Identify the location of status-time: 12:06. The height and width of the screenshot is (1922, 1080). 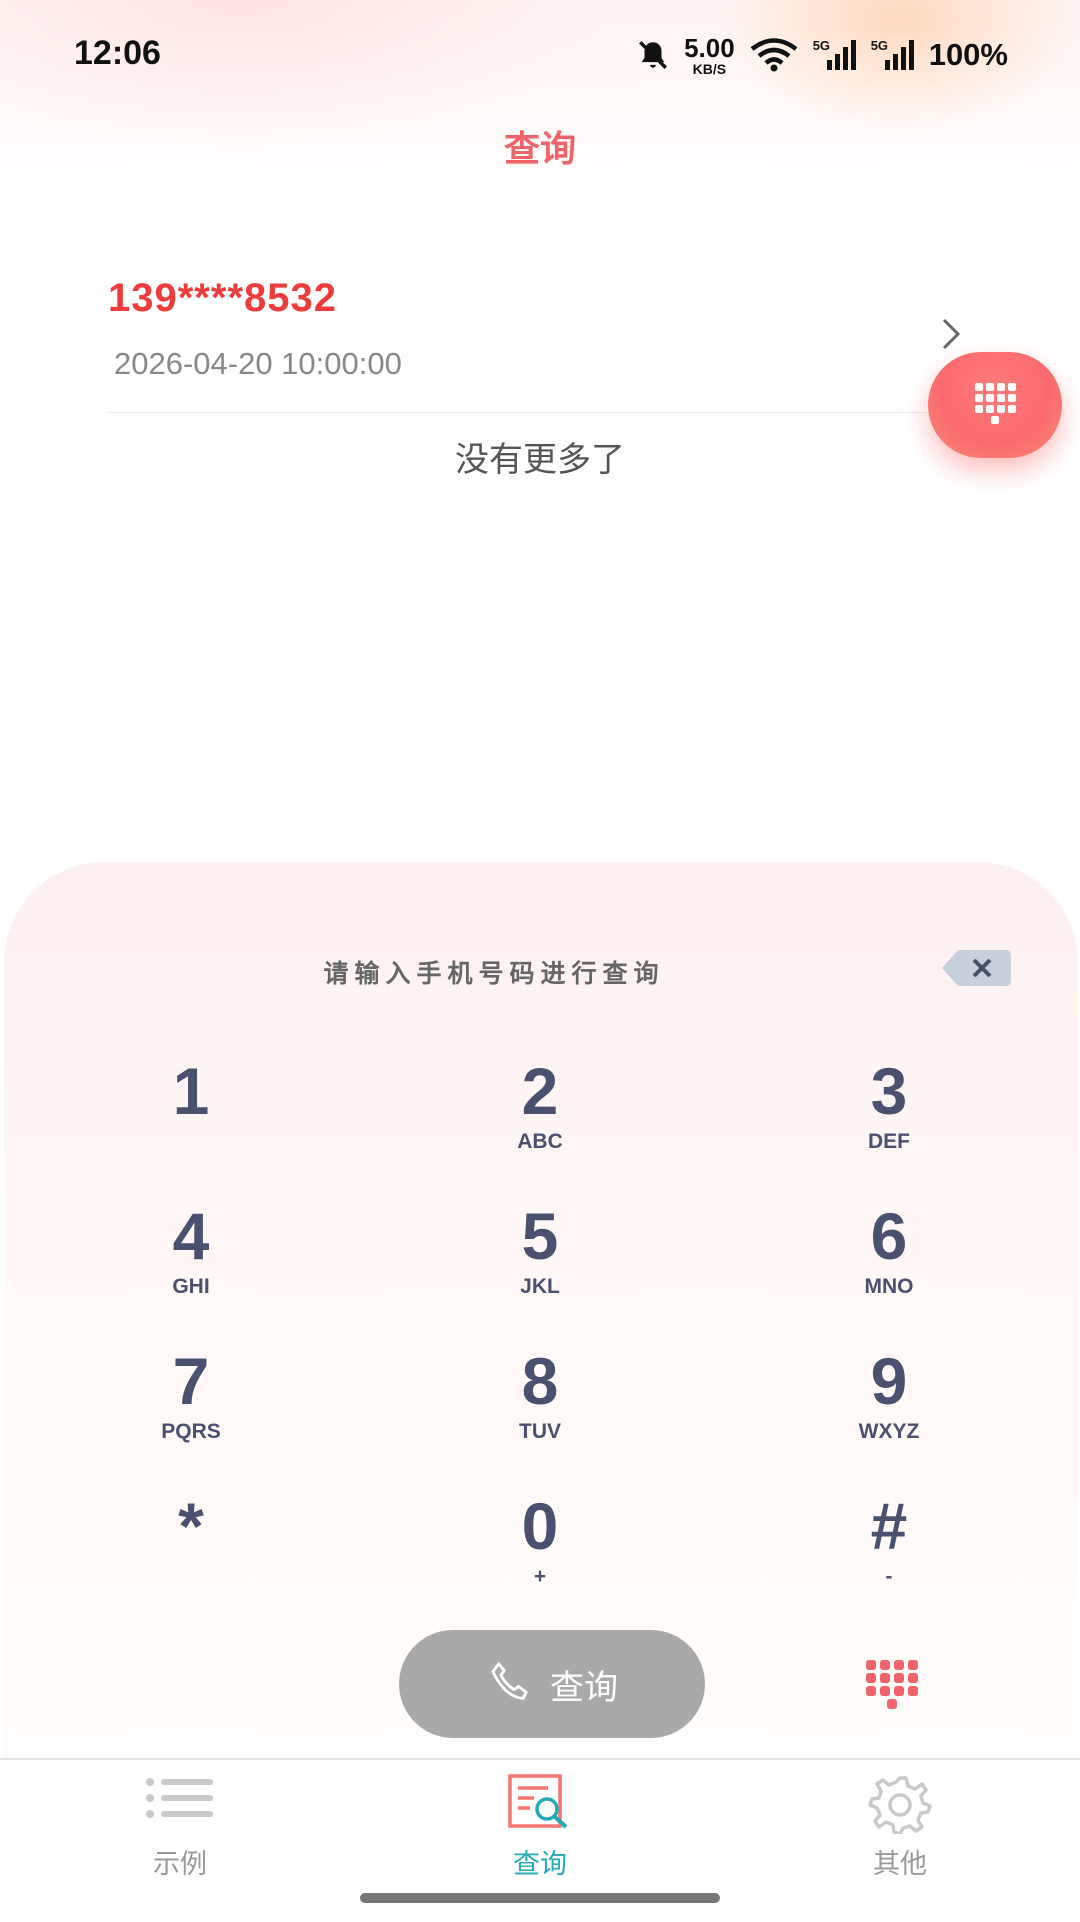
(117, 53).